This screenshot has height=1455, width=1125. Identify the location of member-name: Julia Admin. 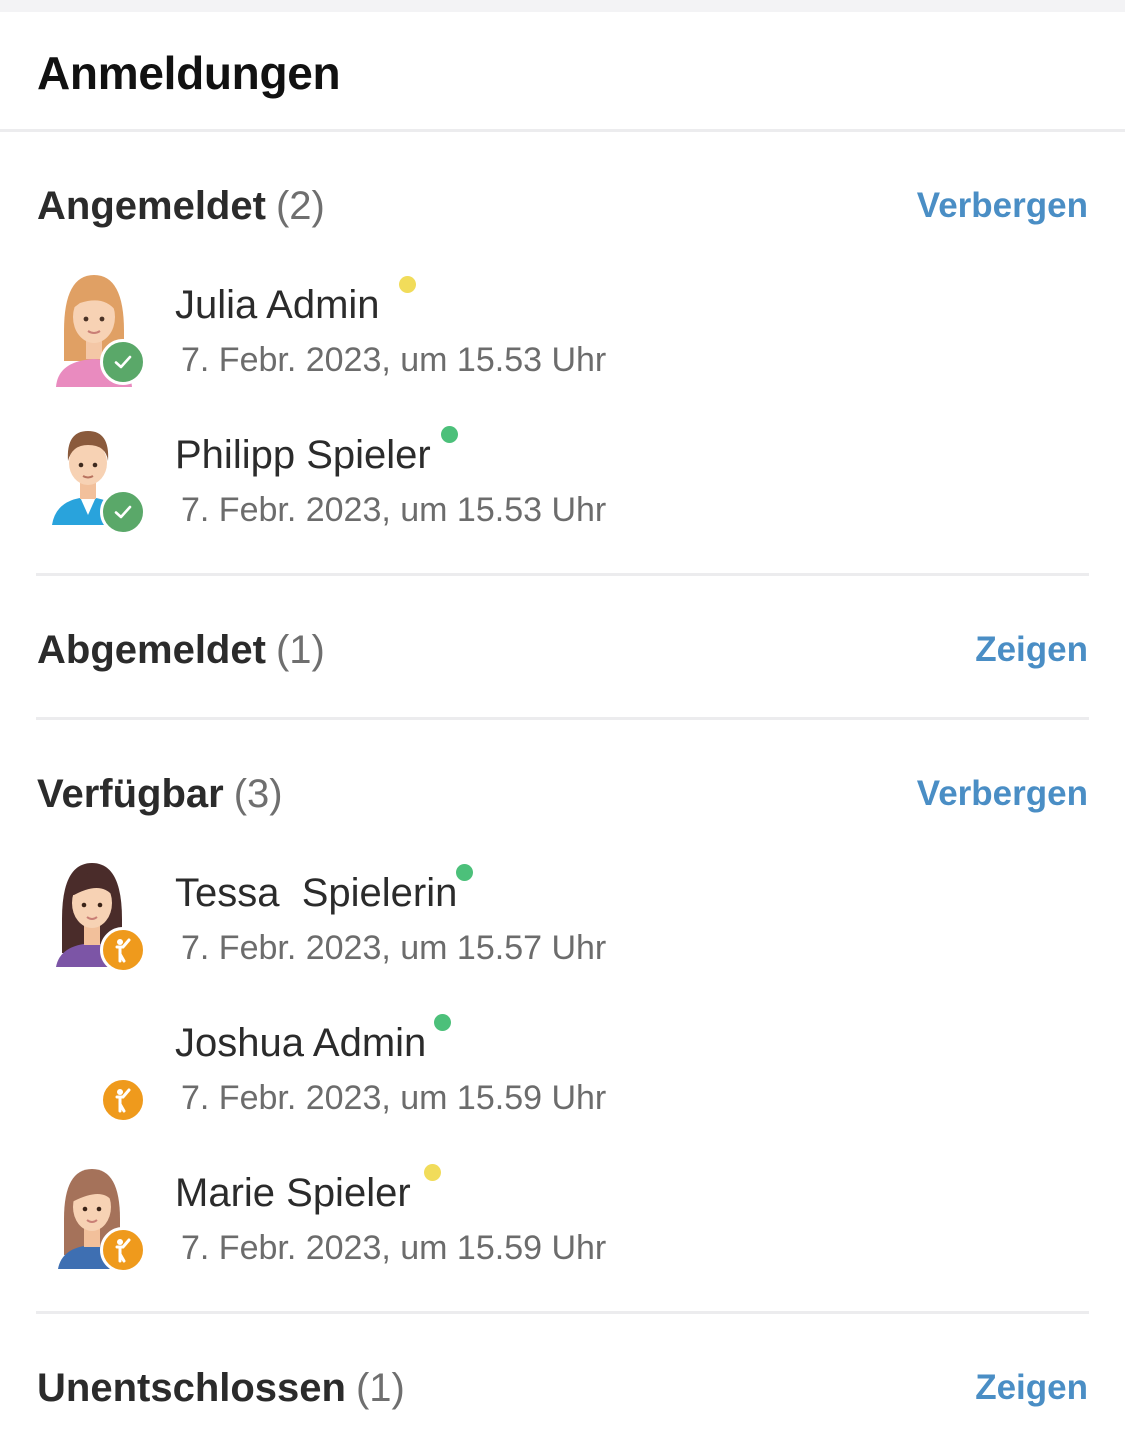
(277, 305).